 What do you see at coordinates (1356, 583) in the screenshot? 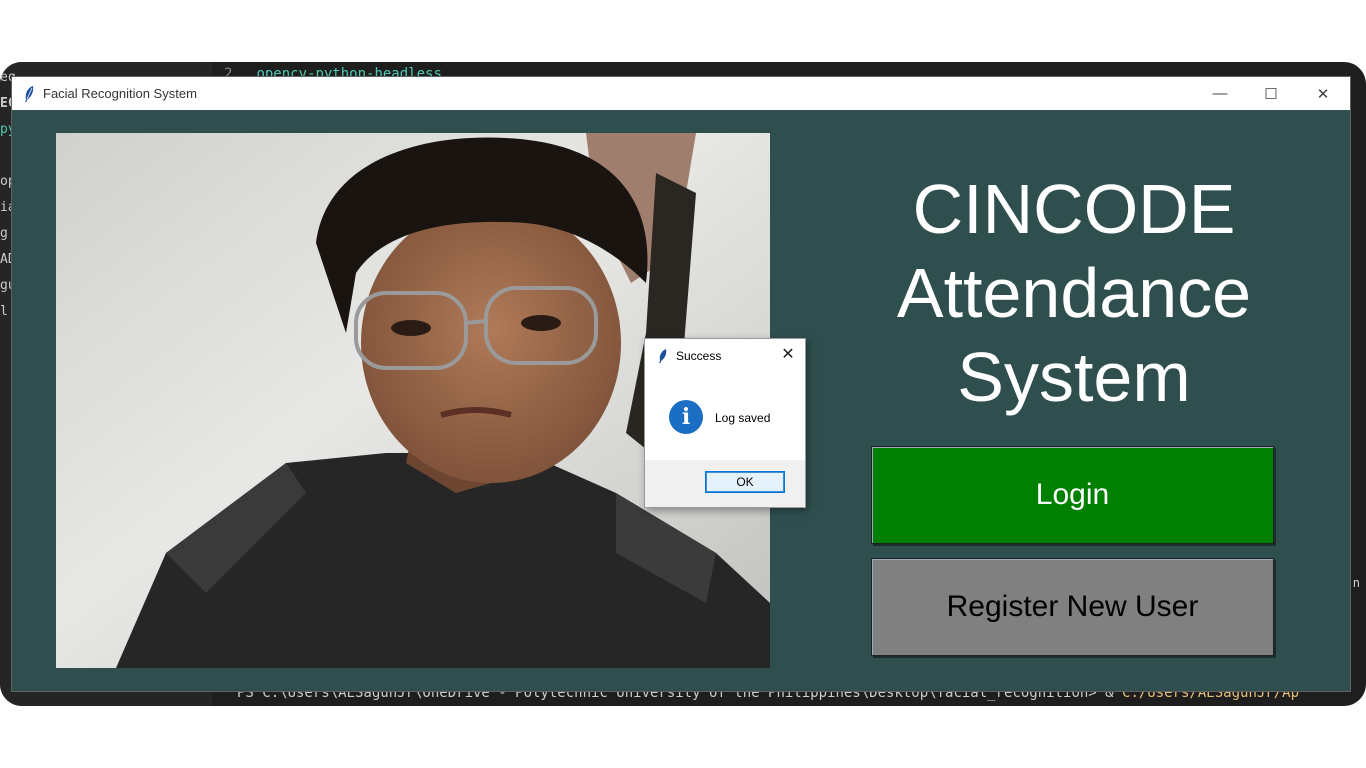
I see `editor-overflow-text: n` at bounding box center [1356, 583].